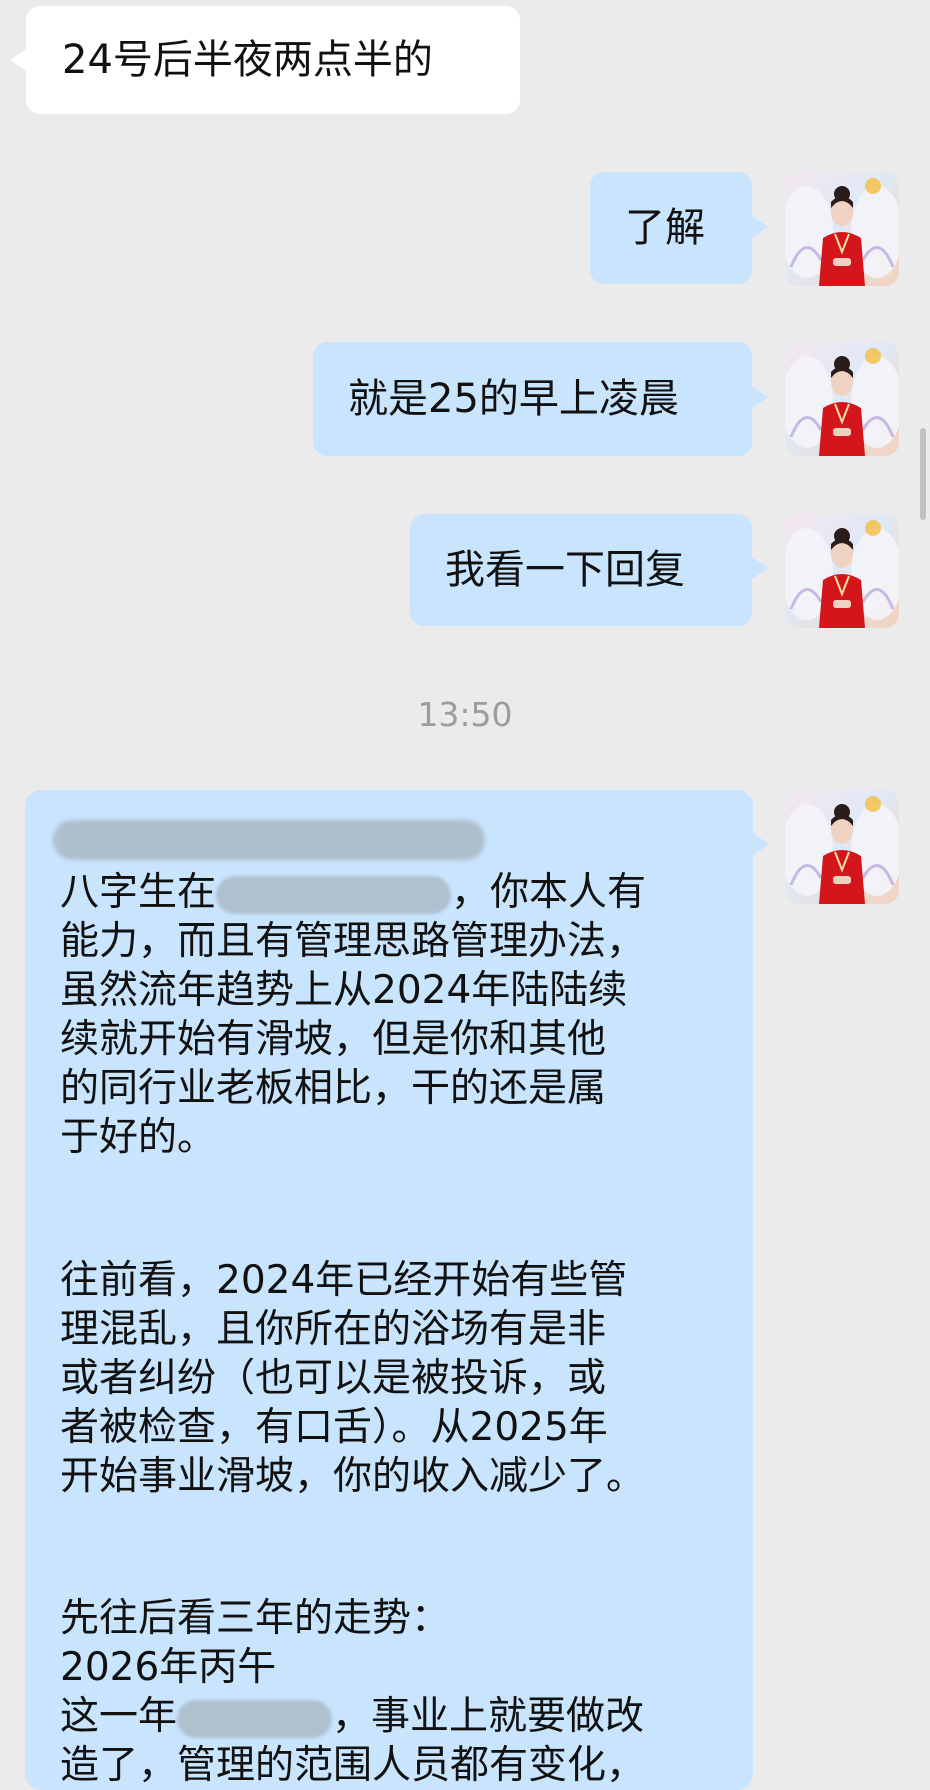 The image size is (930, 1790). I want to click on message-text: 24号后半夜两点半的, so click(247, 60).